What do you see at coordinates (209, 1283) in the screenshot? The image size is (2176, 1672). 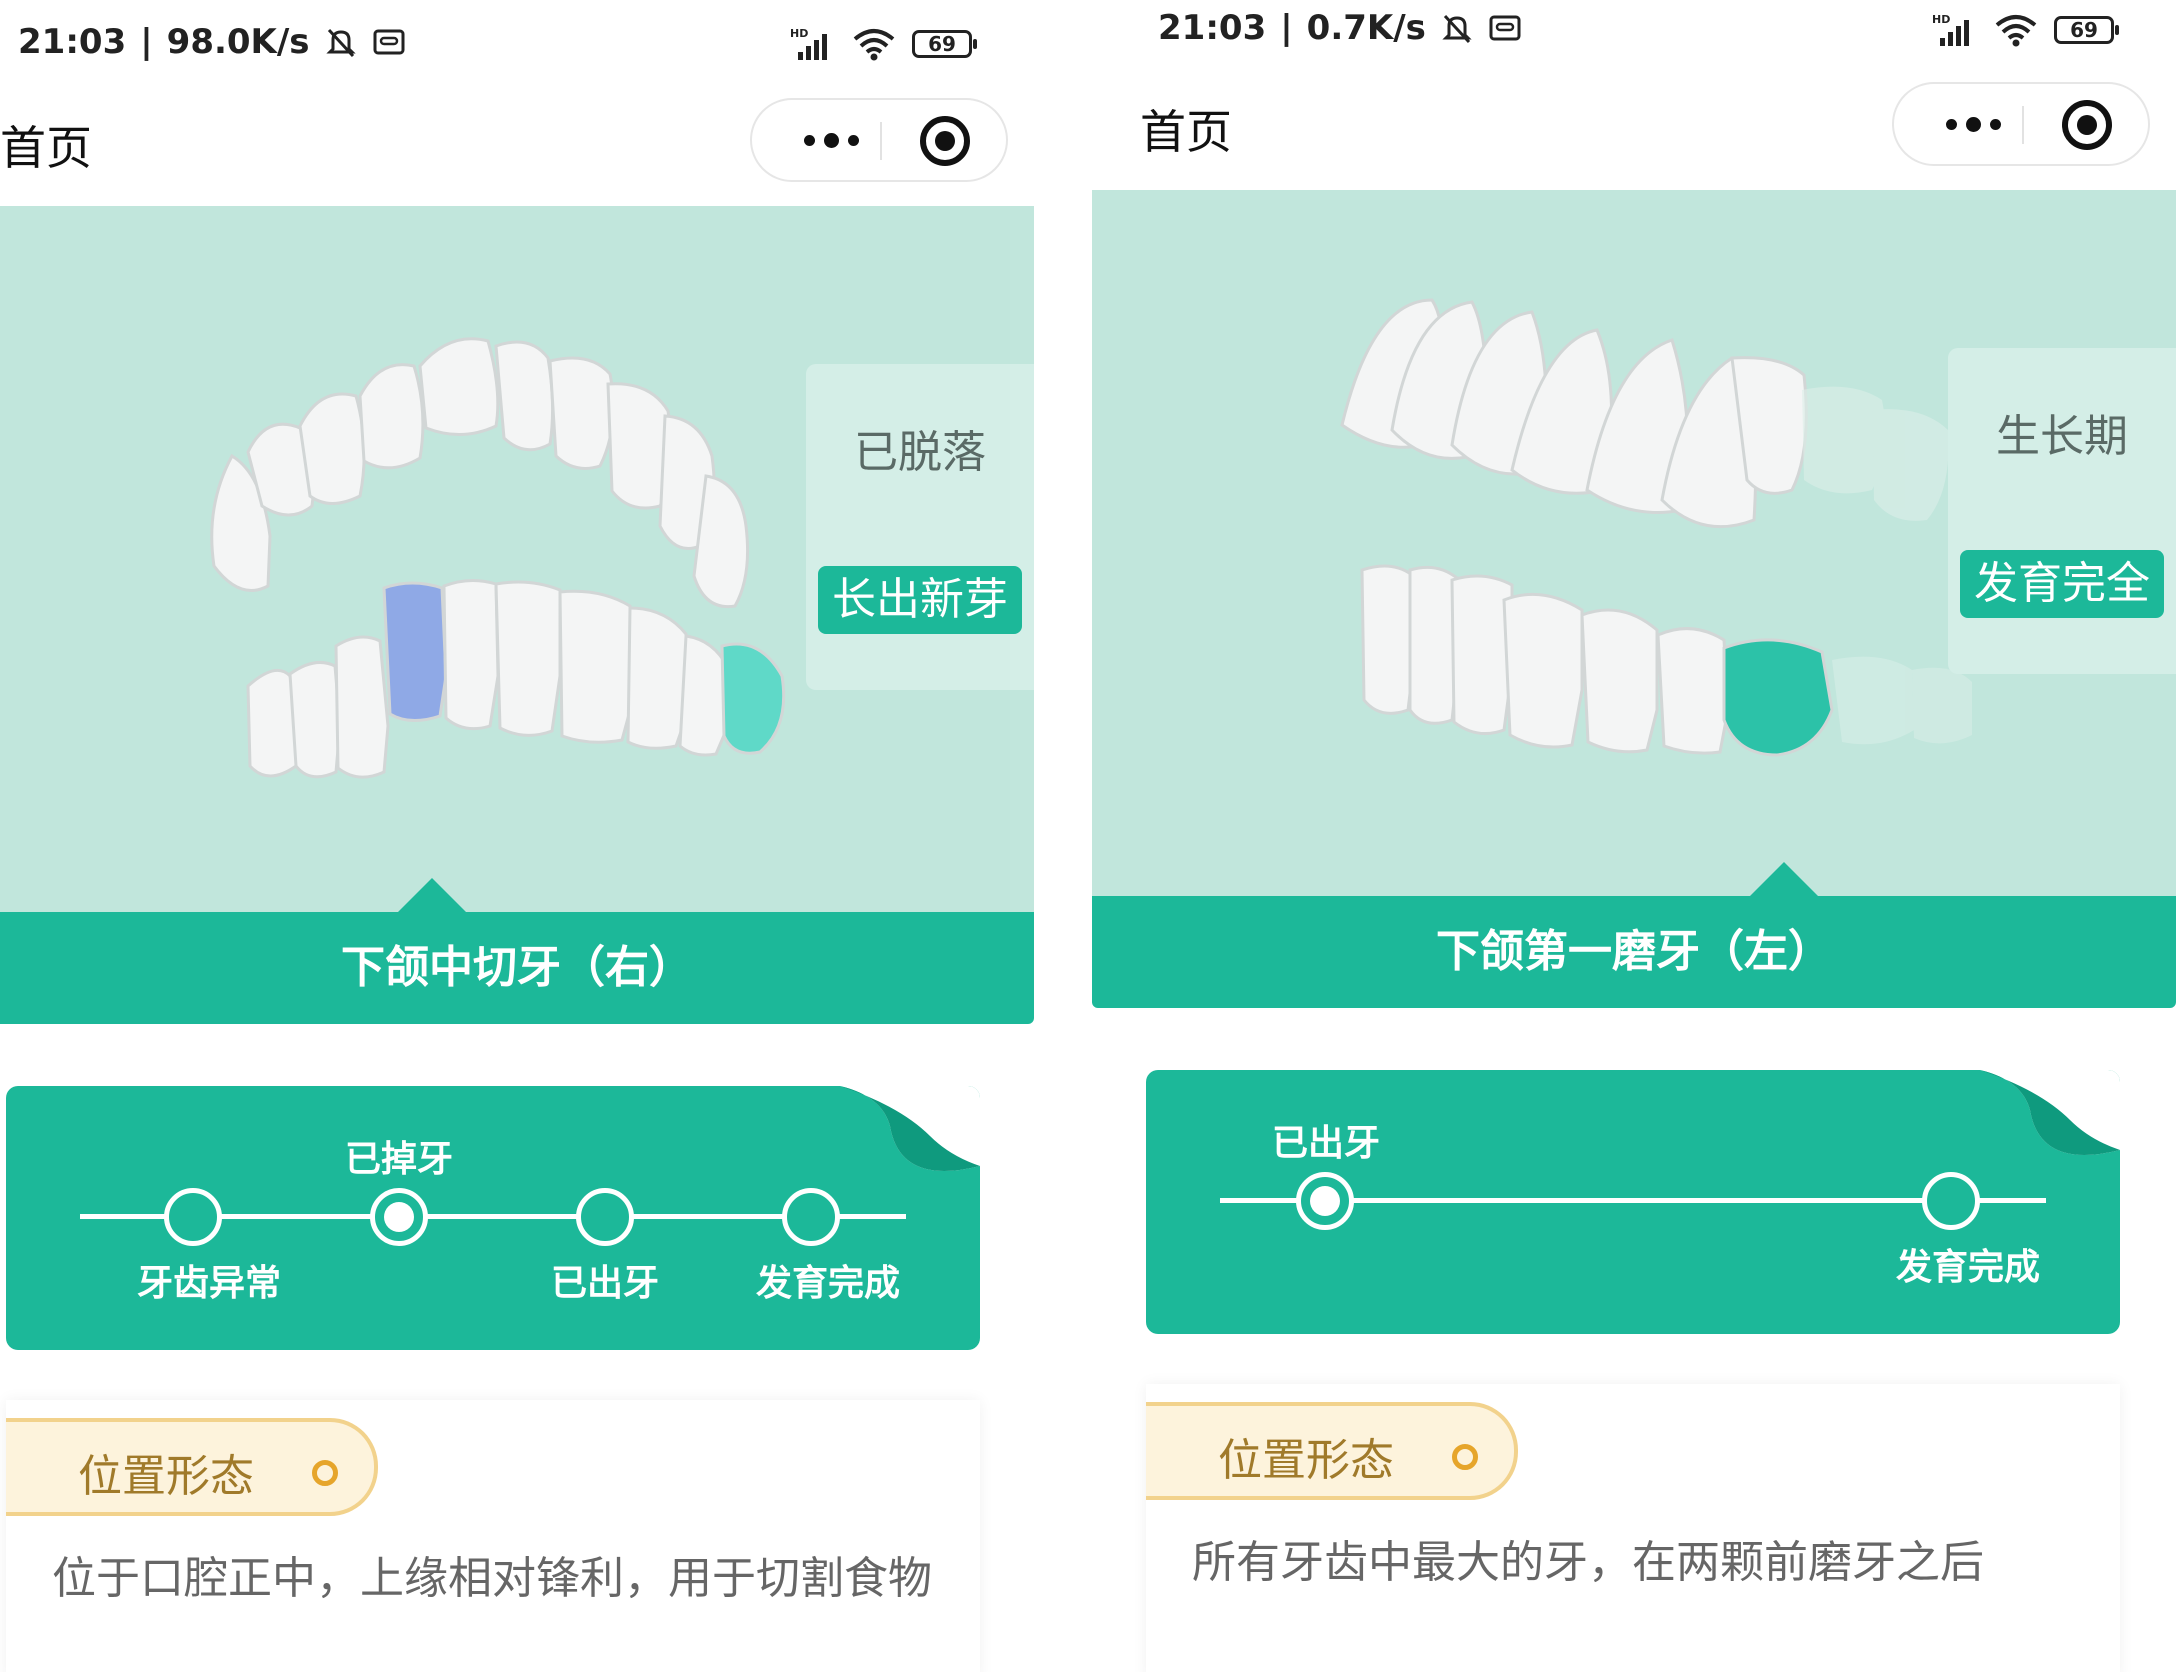 I see `timeline-label: 牙齿异常` at bounding box center [209, 1283].